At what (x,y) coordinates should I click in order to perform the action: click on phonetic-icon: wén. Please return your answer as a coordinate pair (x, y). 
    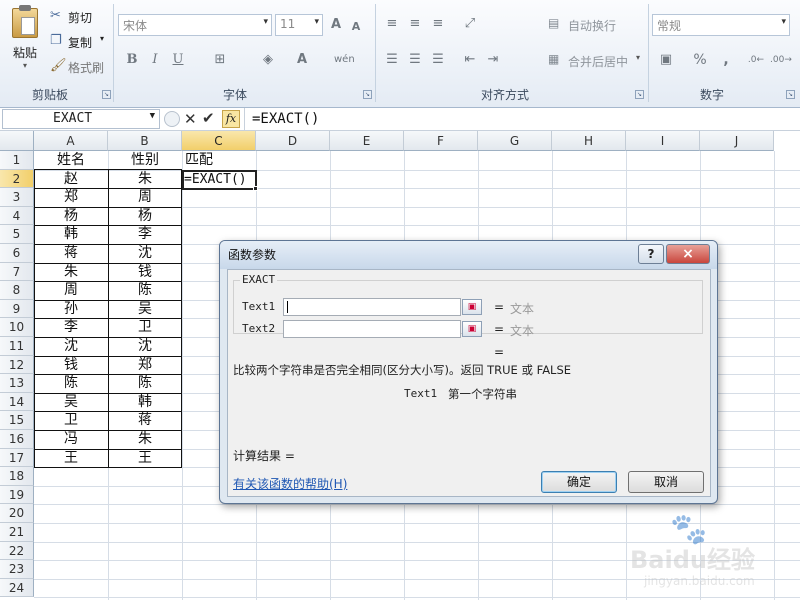
    Looking at the image, I should click on (344, 60).